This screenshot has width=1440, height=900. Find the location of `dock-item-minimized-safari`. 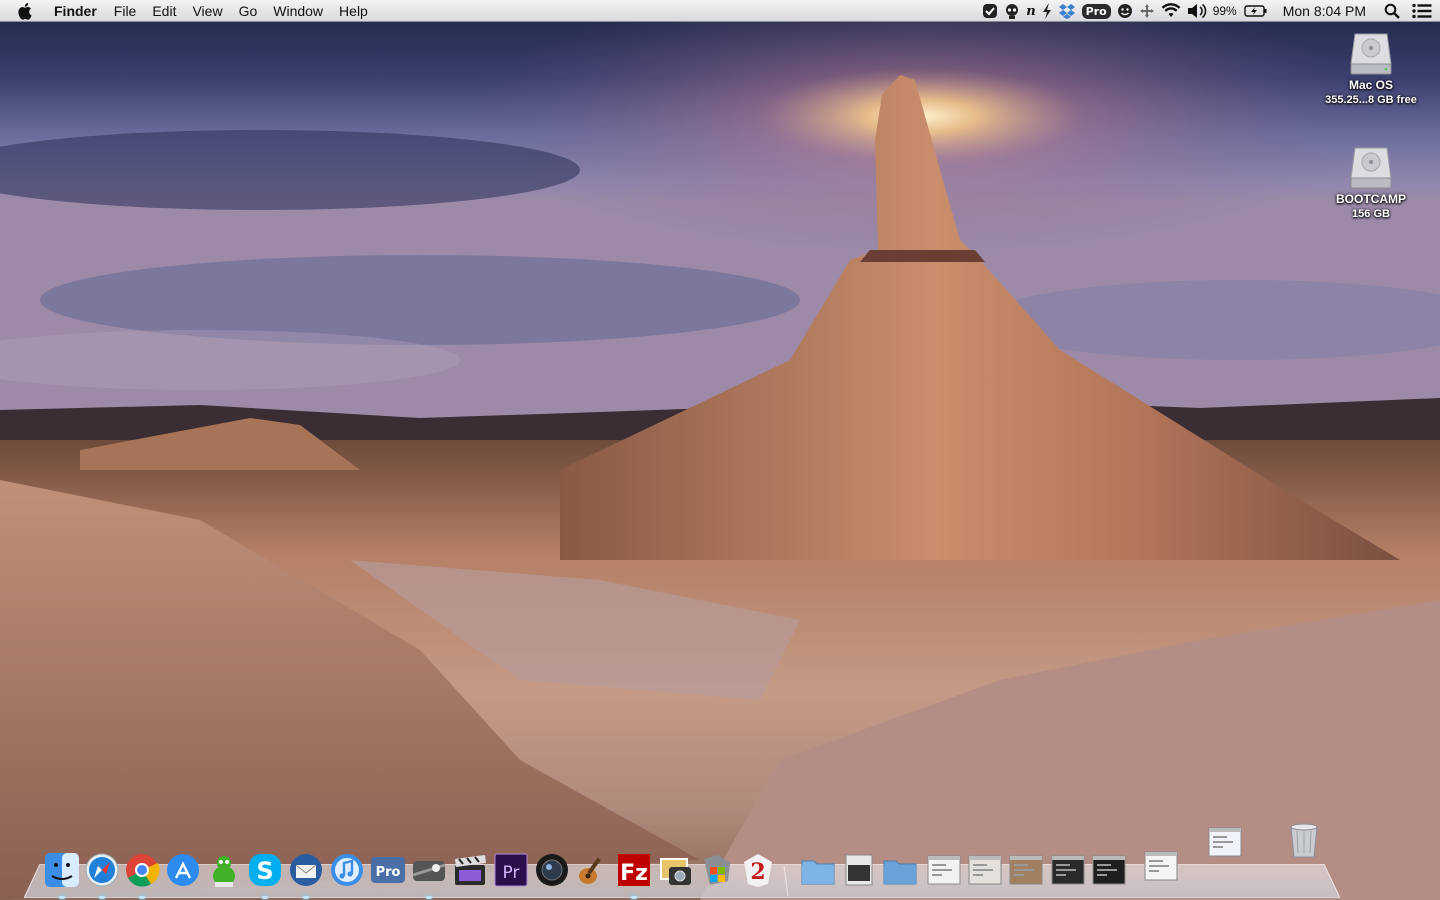

dock-item-minimized-safari is located at coordinates (1161, 866).